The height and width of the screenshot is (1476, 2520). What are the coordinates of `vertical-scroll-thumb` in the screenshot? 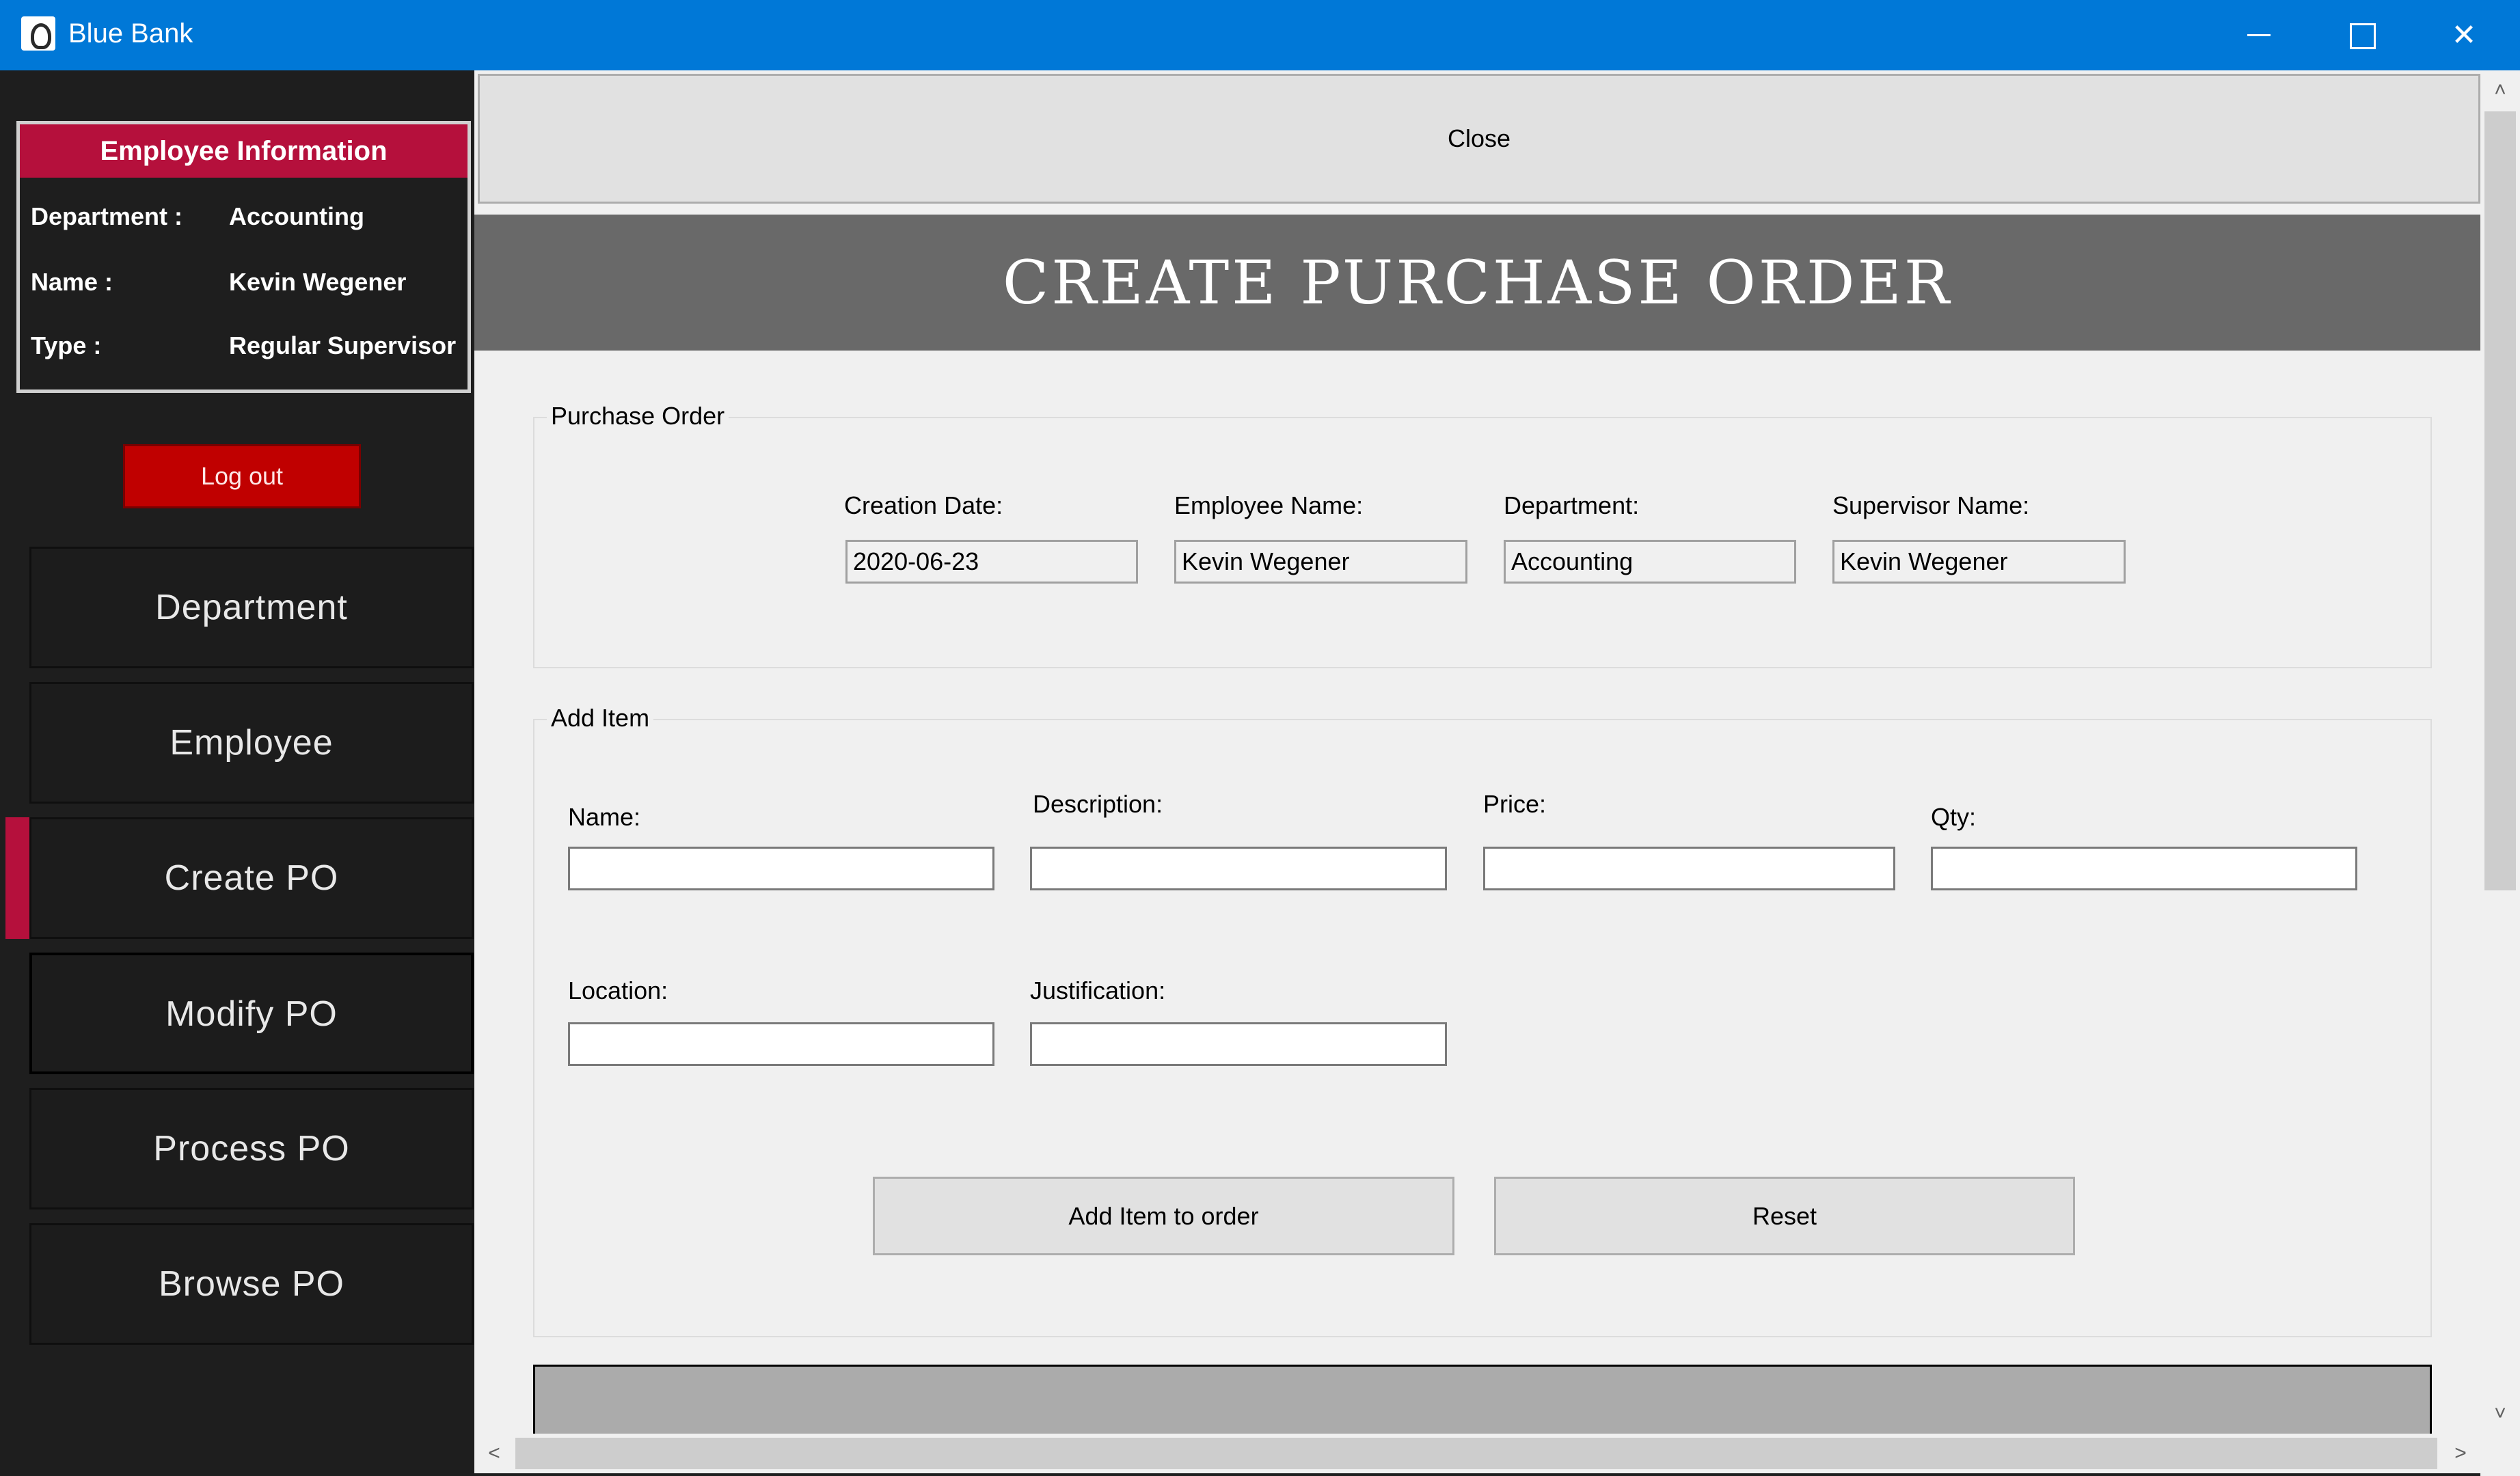 It's located at (2500, 500).